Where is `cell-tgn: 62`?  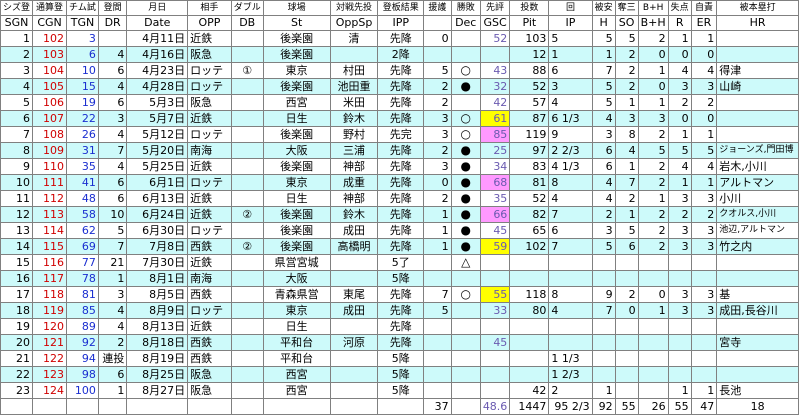 cell-tgn: 62 is located at coordinates (82, 230).